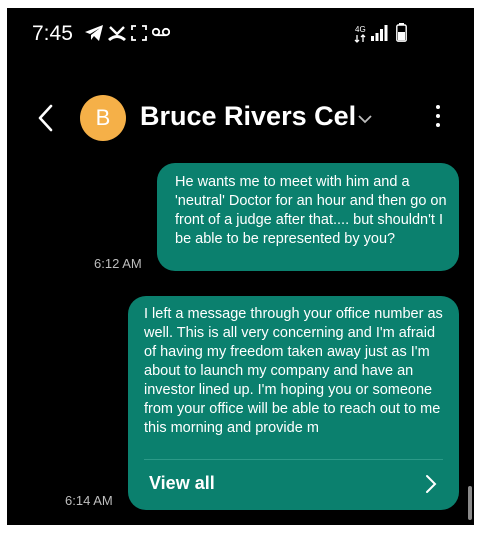  I want to click on chevron-right-icon, so click(431, 484).